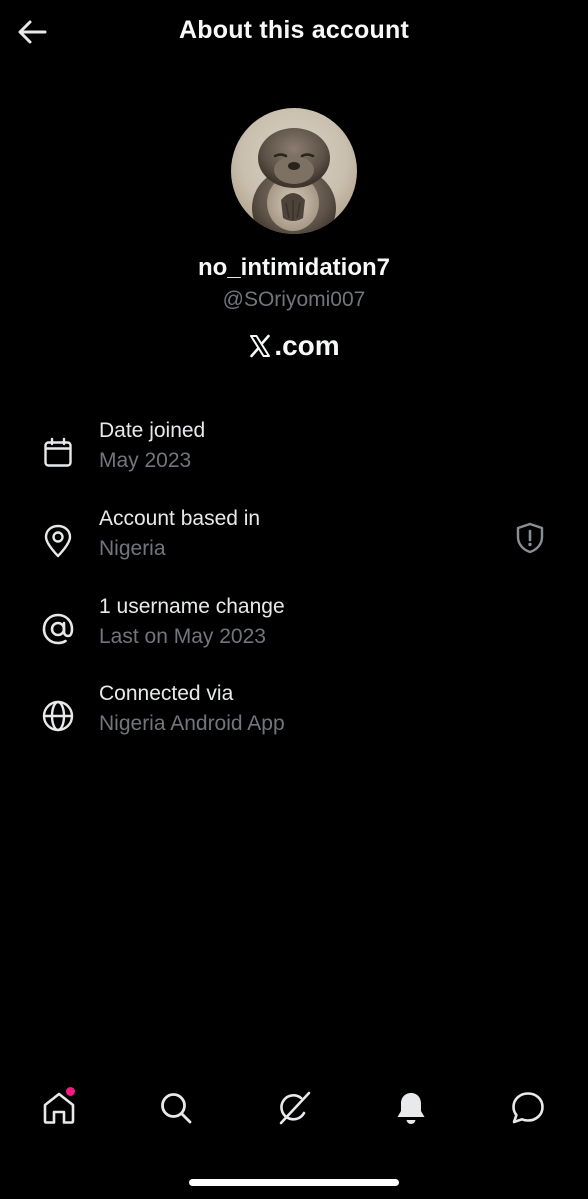 The width and height of the screenshot is (588, 1199). Describe the element at coordinates (294, 299) in the screenshot. I see `account-handle: @SOriyomi007` at that location.